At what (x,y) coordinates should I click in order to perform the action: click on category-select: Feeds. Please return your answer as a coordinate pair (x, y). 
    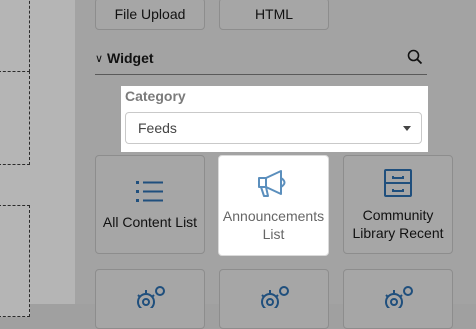
    Looking at the image, I should click on (273, 128).